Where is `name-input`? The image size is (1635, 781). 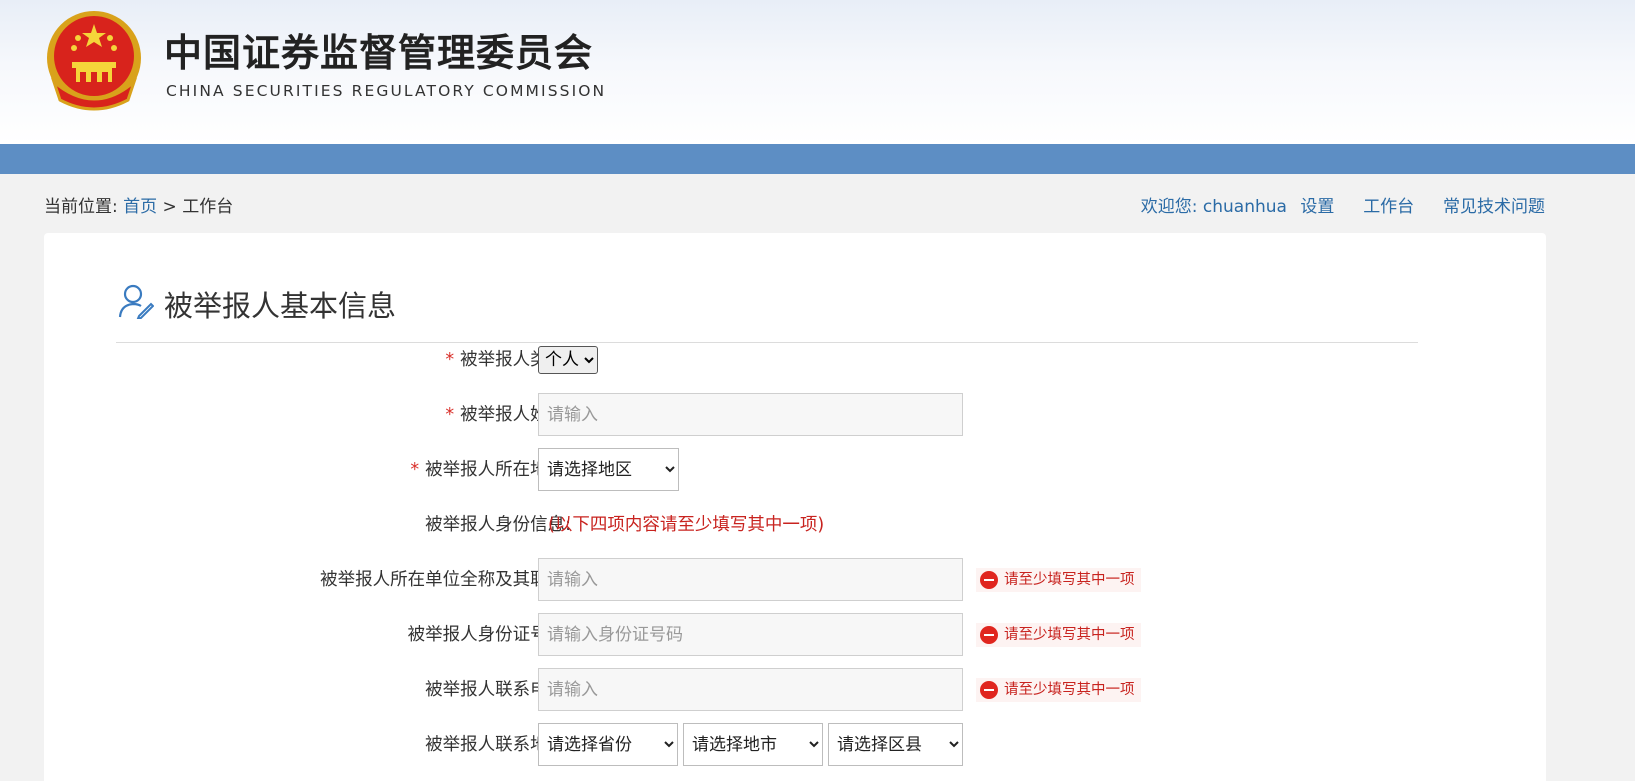
name-input is located at coordinates (750, 414).